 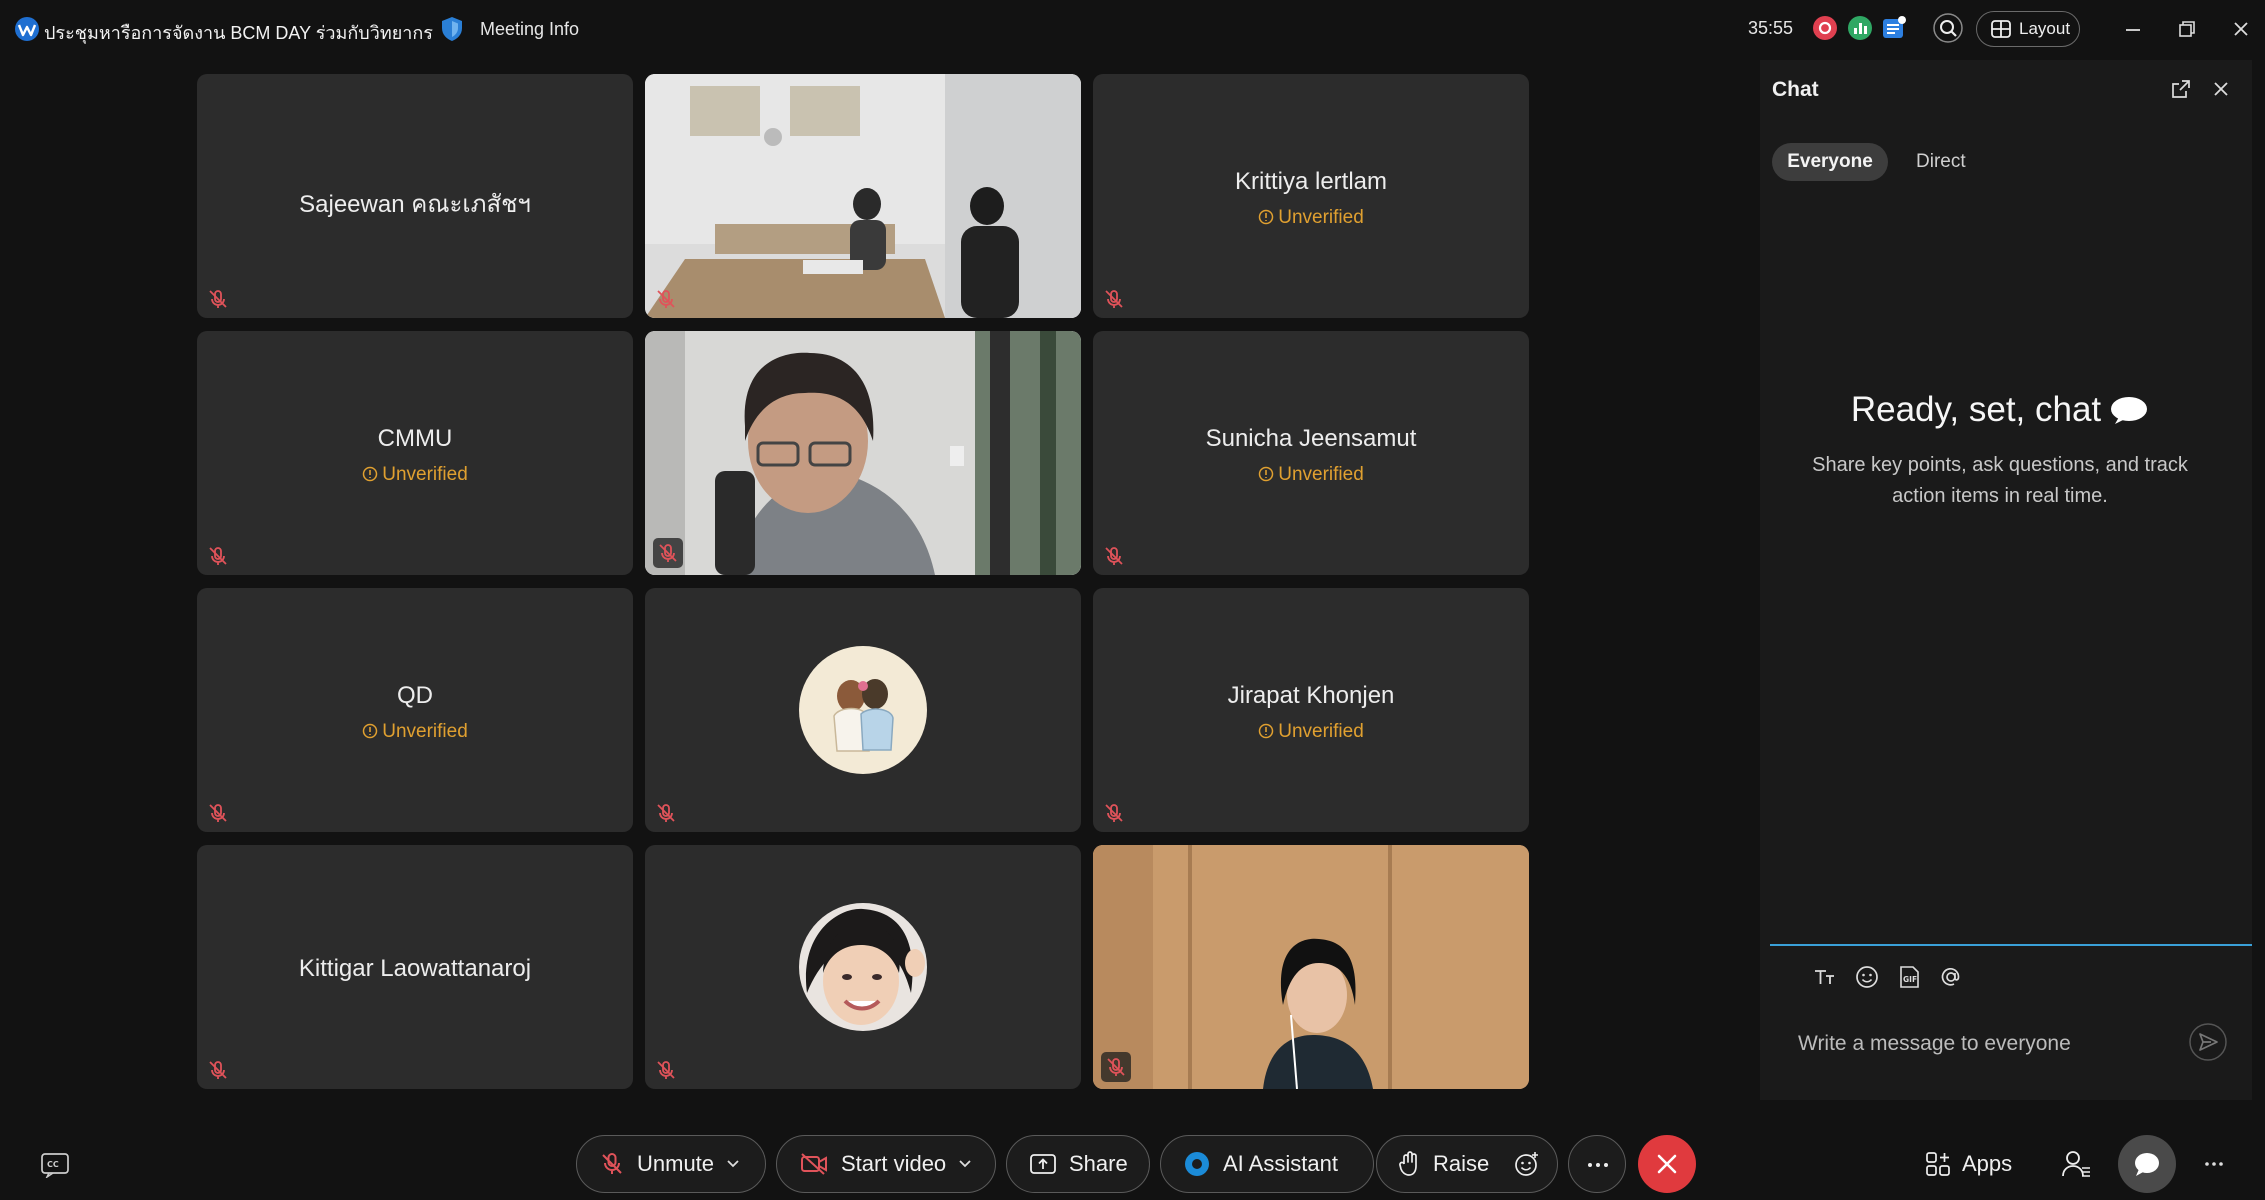 What do you see at coordinates (415, 453) in the screenshot?
I see `participant-tile: CMMU Unverified` at bounding box center [415, 453].